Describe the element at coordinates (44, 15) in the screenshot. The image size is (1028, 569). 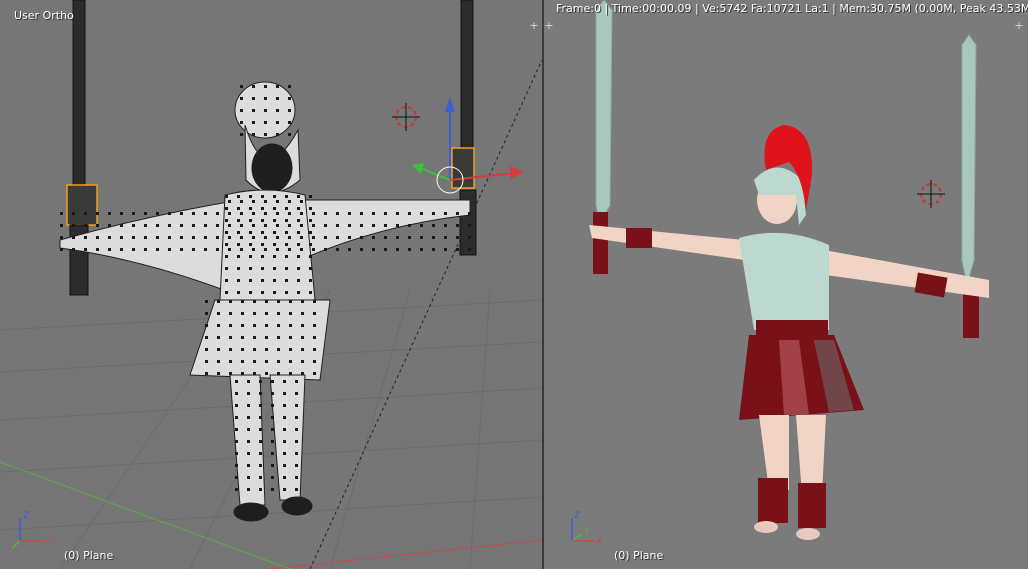
I see `view-label: User Ortho` at that location.